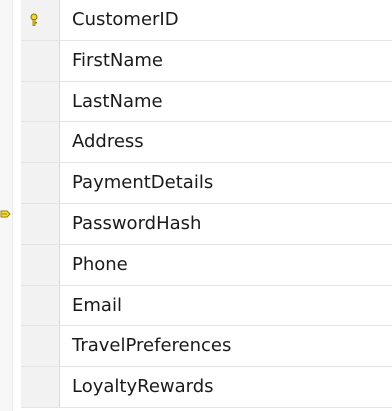  Describe the element at coordinates (137, 223) in the screenshot. I see `column-name: PasswordHash` at that location.